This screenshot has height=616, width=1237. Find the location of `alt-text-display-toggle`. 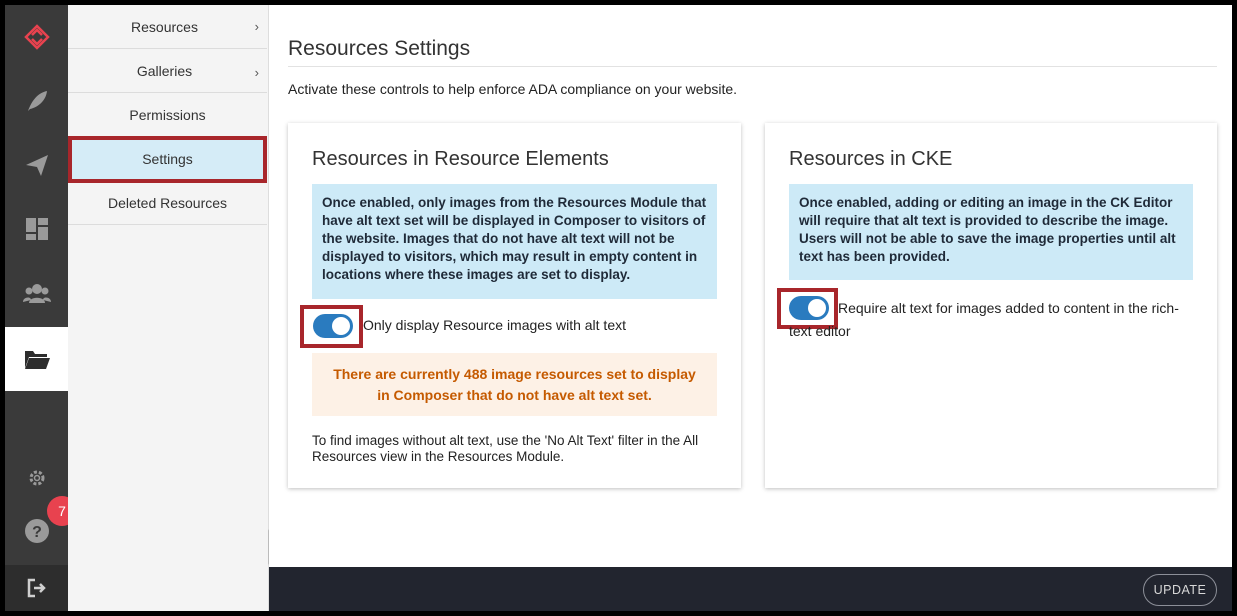

alt-text-display-toggle is located at coordinates (333, 326).